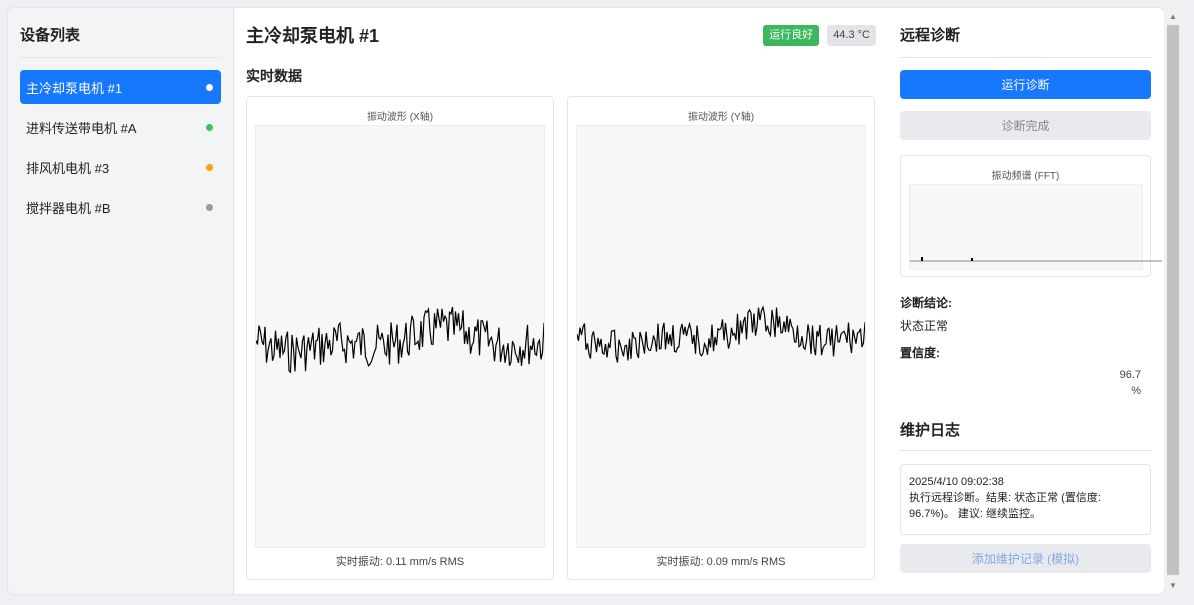  I want to click on device-item-mixer: 搅拌器电机 #B, so click(120, 207).